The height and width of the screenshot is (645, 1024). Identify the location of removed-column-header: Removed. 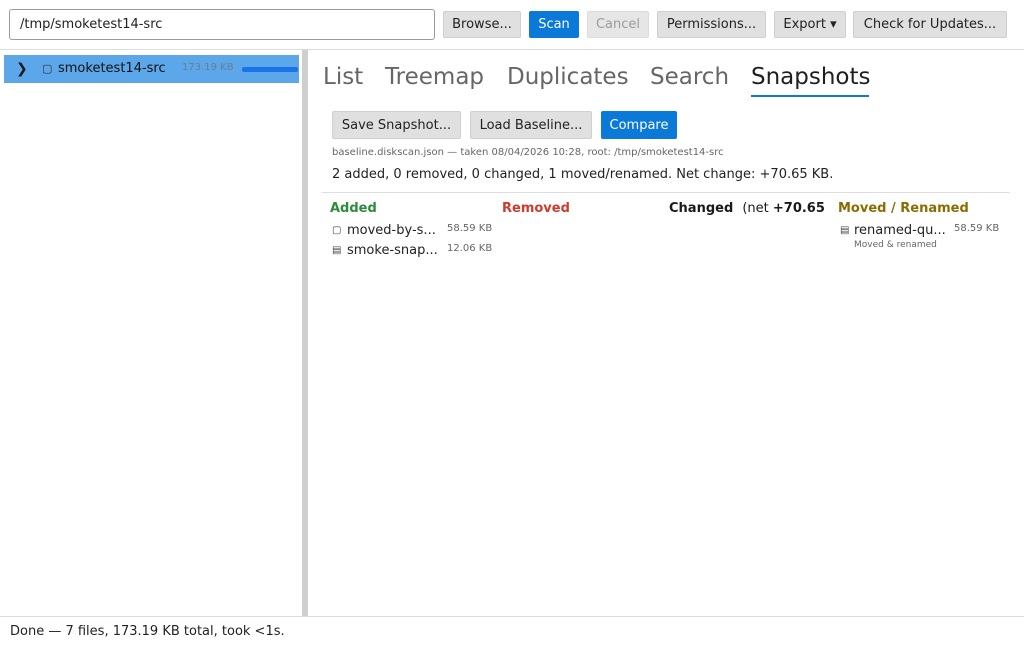
(536, 208).